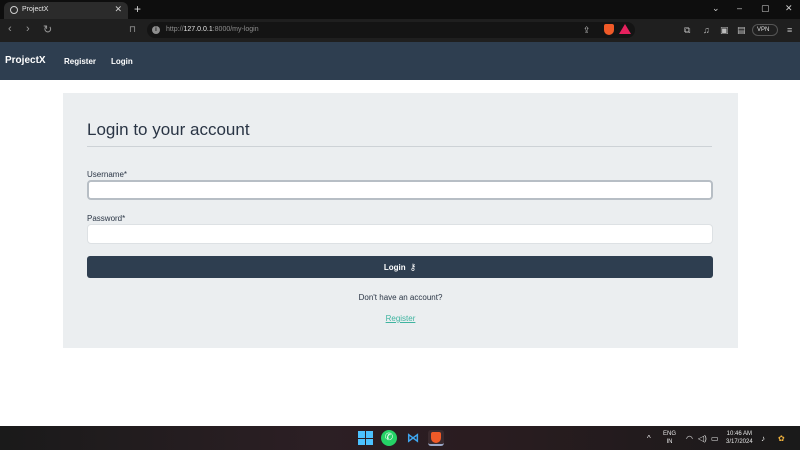 The height and width of the screenshot is (450, 800). Describe the element at coordinates (399, 146) in the screenshot. I see `divider` at that location.